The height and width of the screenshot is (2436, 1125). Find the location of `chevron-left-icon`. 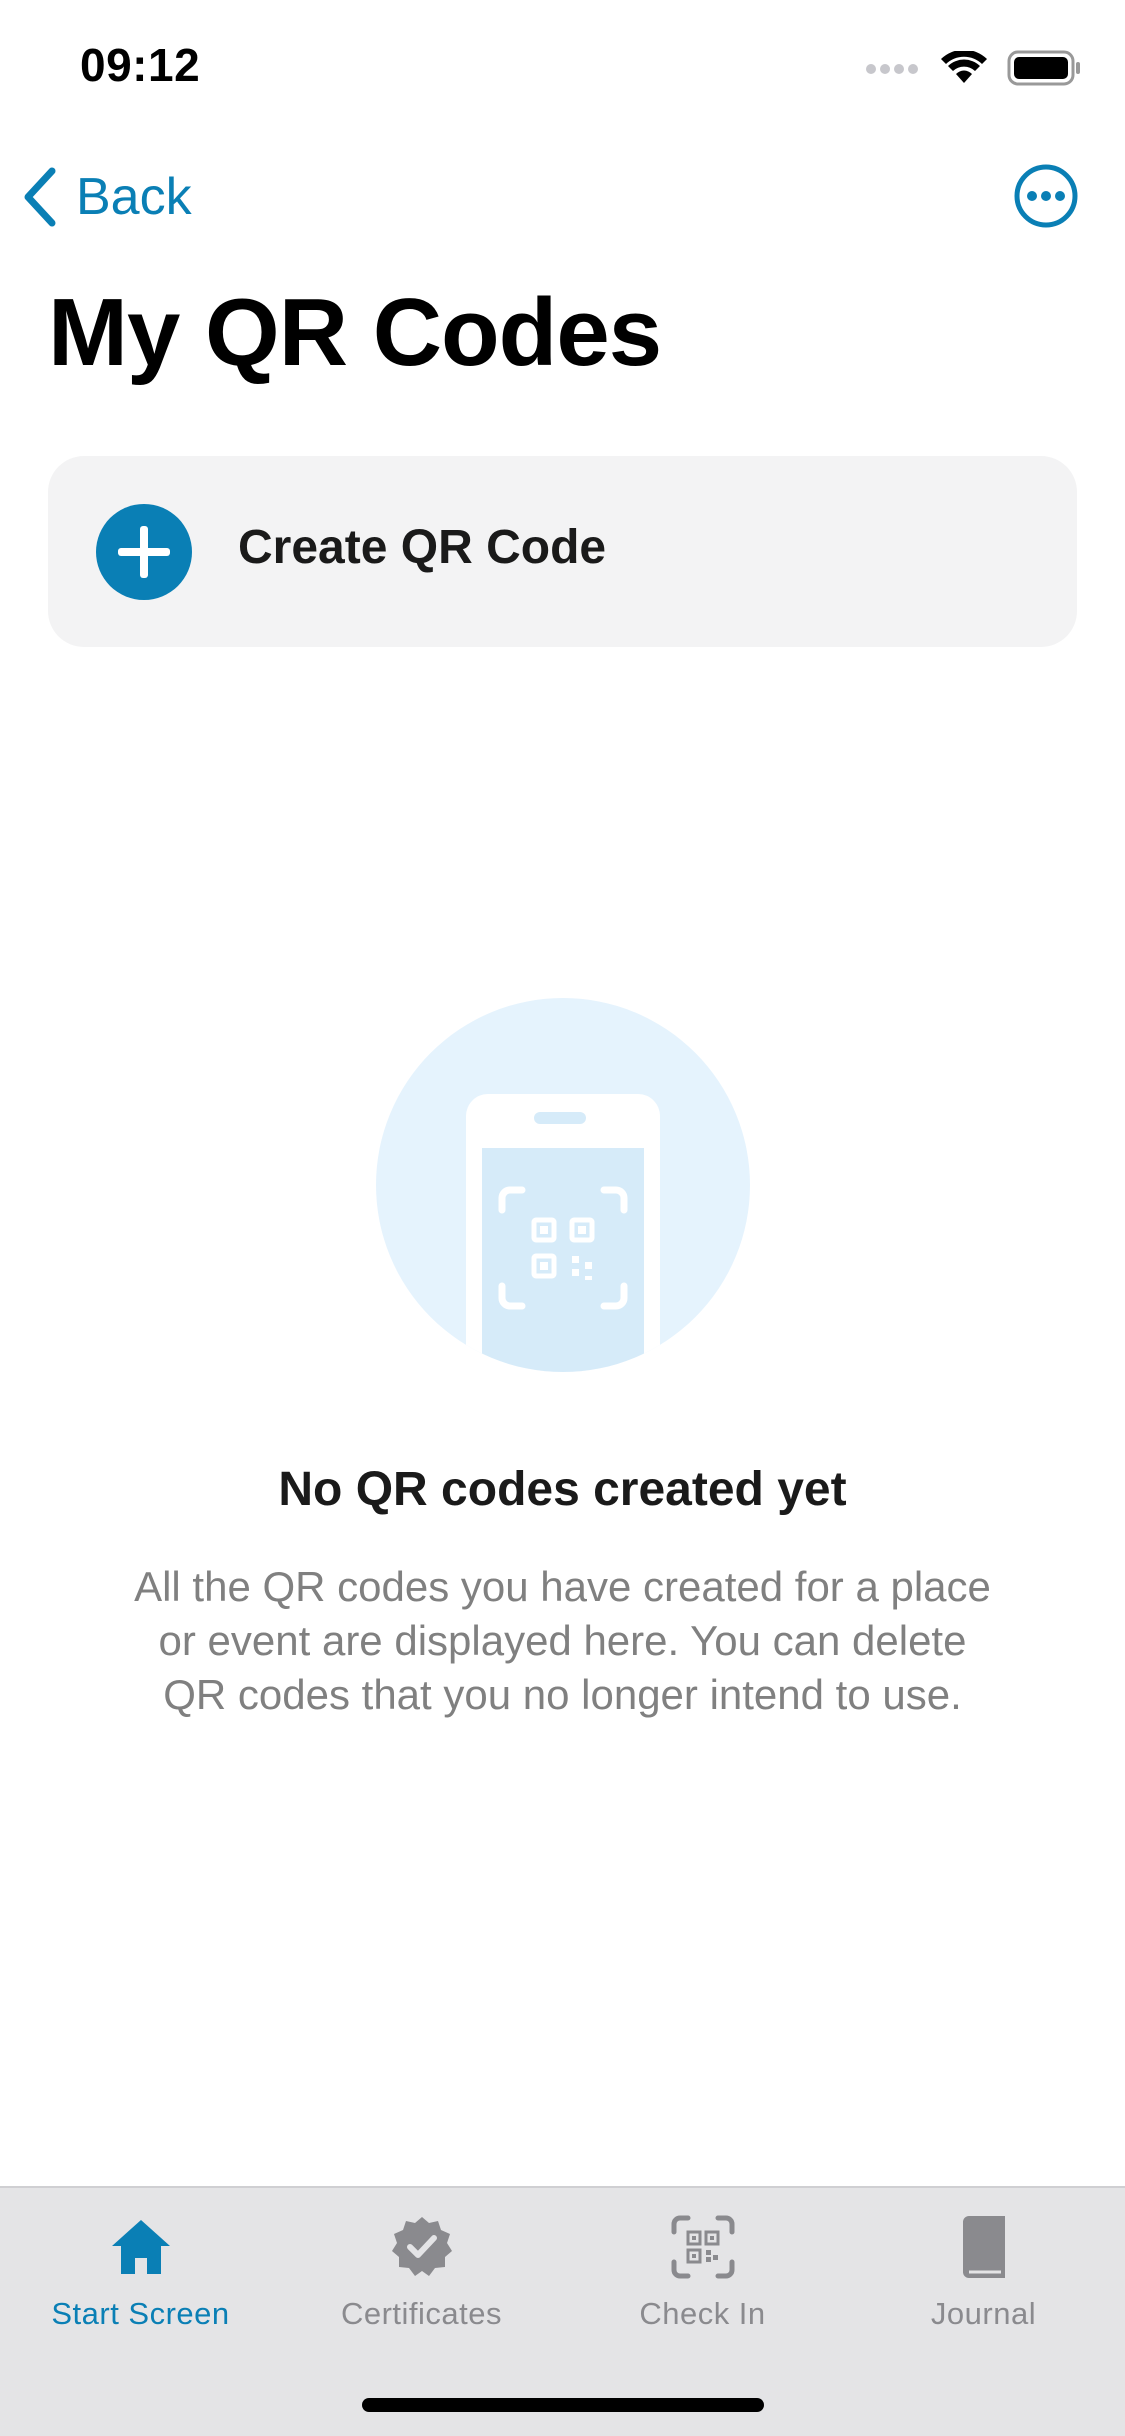

chevron-left-icon is located at coordinates (40, 197).